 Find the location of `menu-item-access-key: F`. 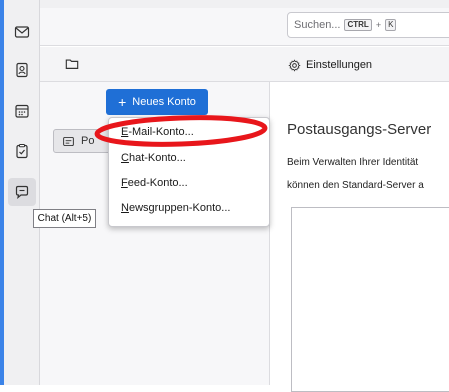

menu-item-access-key: F is located at coordinates (124, 183).